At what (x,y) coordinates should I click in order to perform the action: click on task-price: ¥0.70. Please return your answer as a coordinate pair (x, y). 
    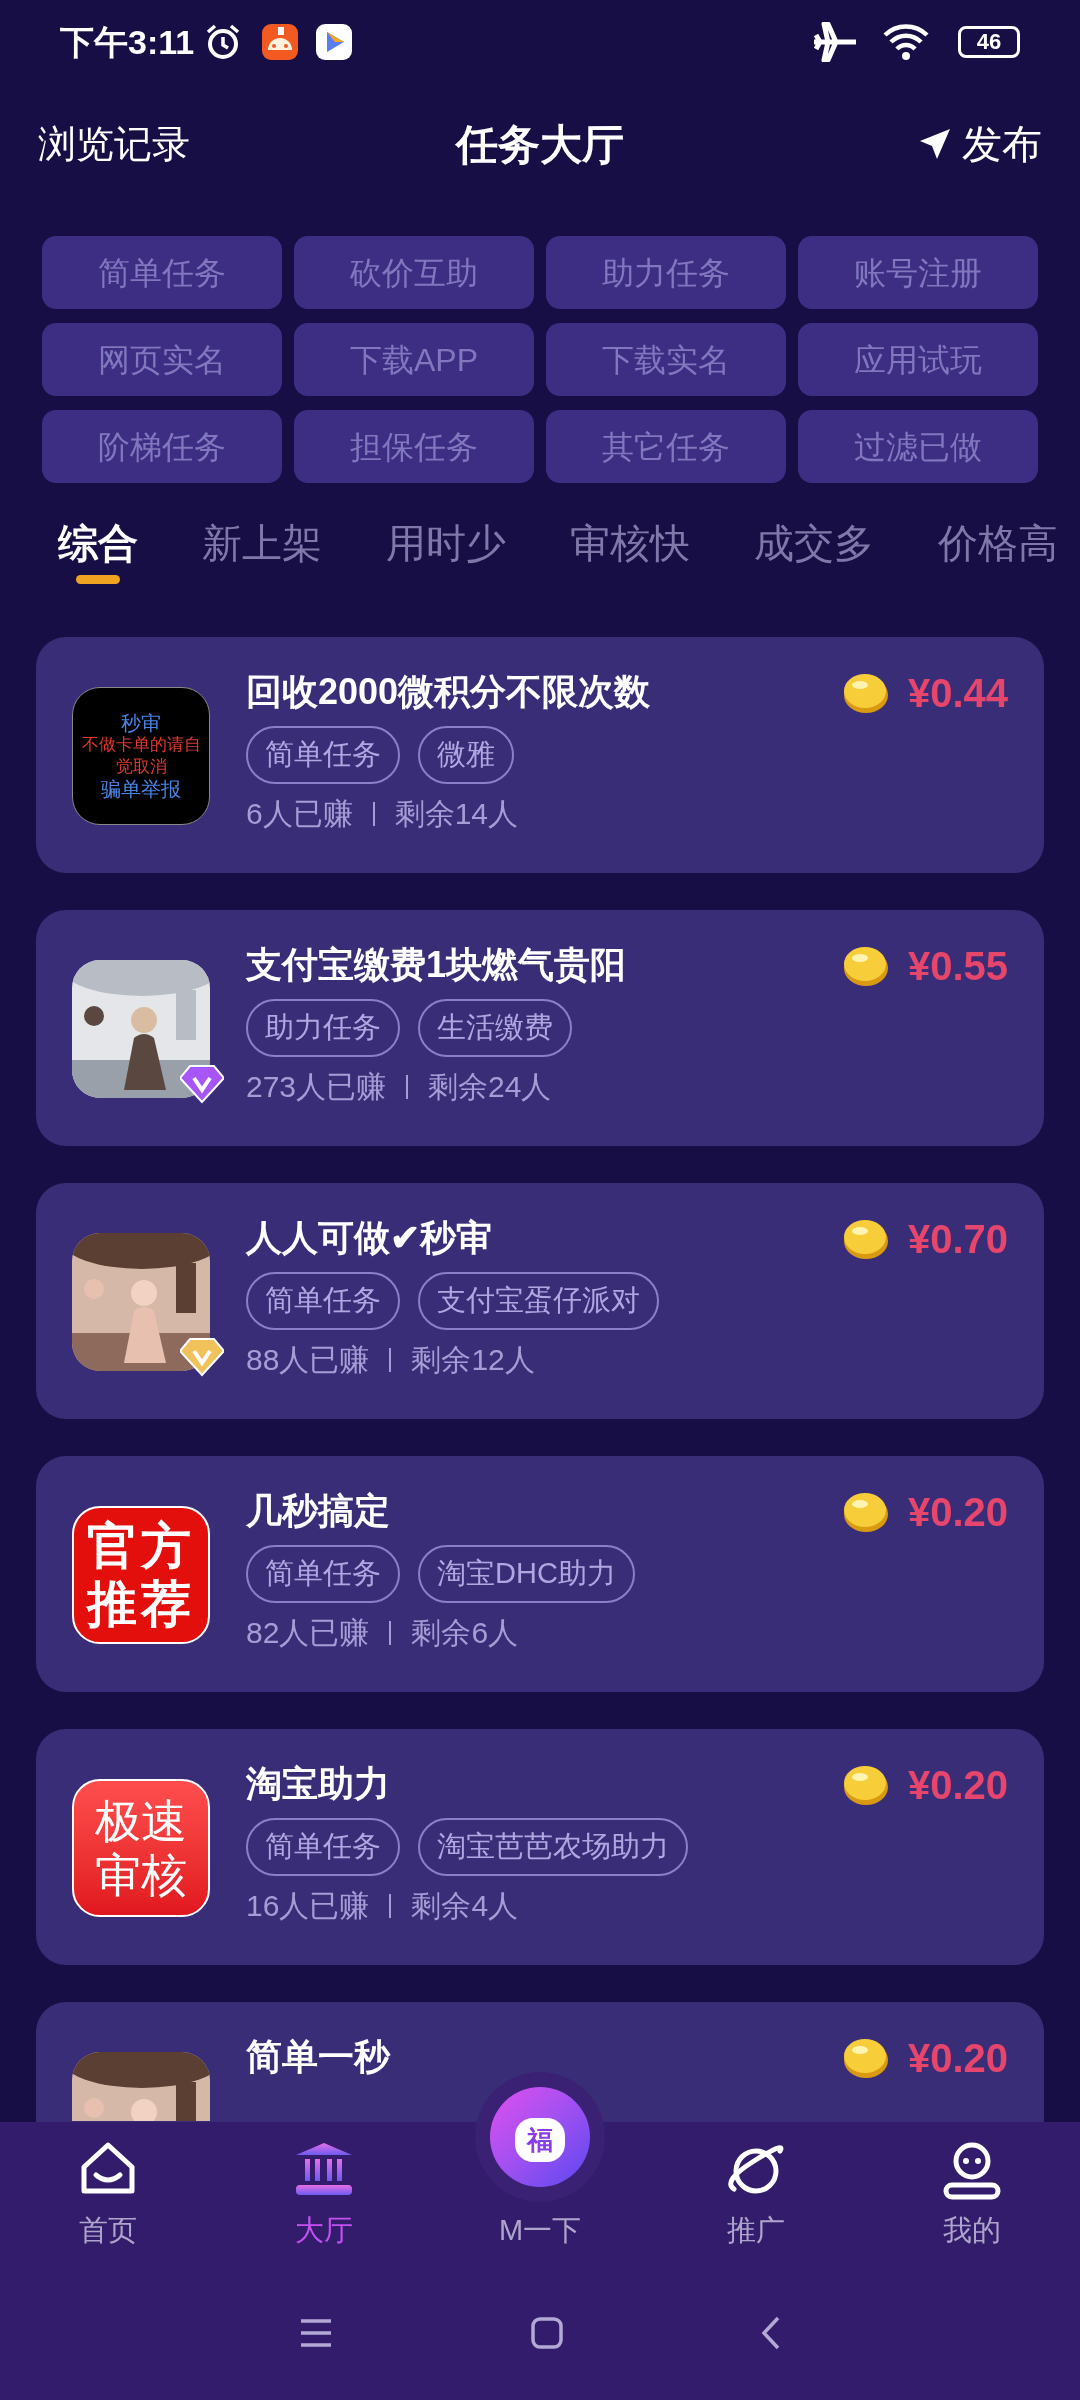
    Looking at the image, I should click on (957, 1239).